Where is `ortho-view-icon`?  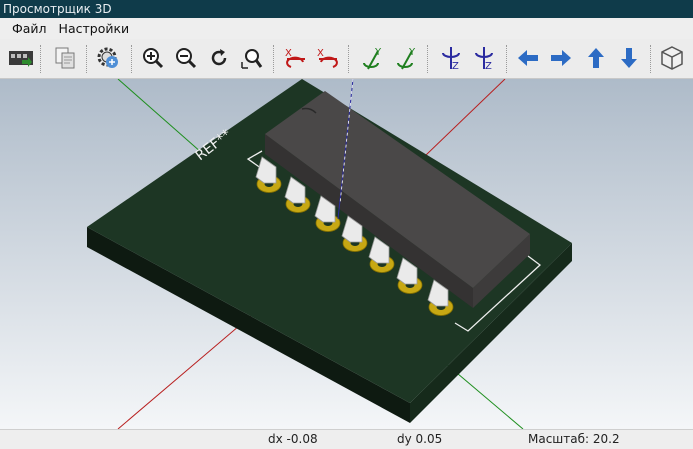
ortho-view-icon is located at coordinates (672, 58).